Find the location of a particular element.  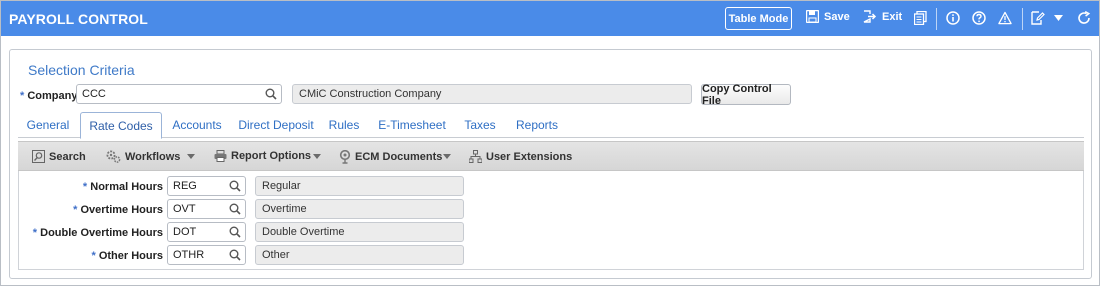

normal-hours-label: * Normal Hours is located at coordinates (91, 188).